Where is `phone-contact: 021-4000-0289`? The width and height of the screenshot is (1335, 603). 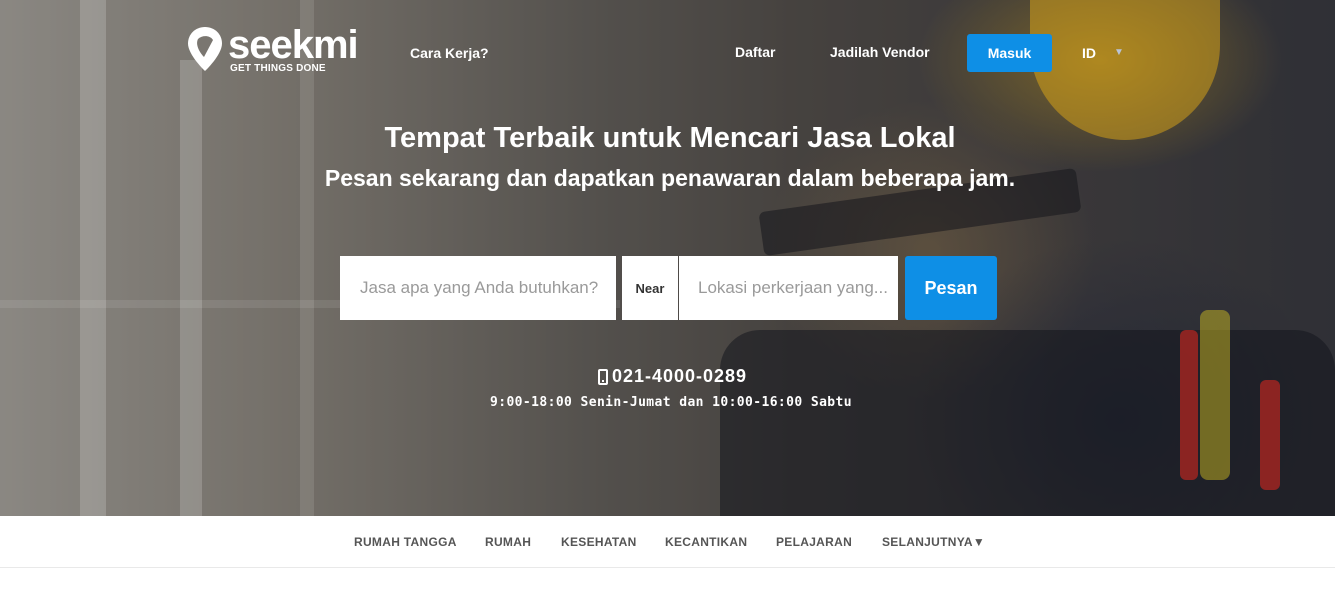 phone-contact: 021-4000-0289 is located at coordinates (667, 376).